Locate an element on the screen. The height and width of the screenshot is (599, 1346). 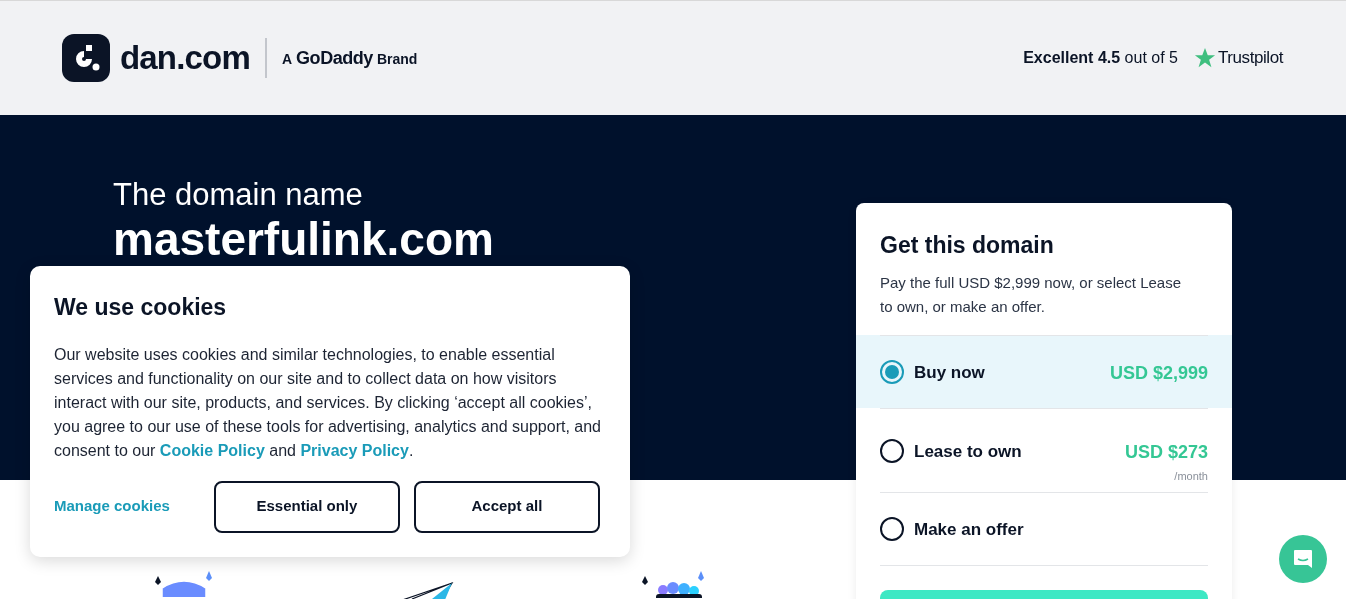
purchase-option: Lease to own USD $273 /month is located at coordinates (1044, 449).